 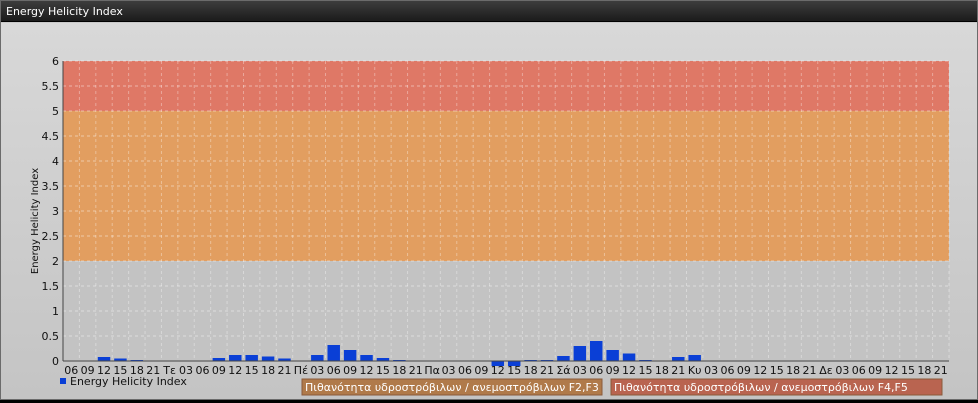 I want to click on y-tick-labels: 0 0.5 1 1.5 2 2.5 3 3.5 4 4.5 5 5.5 6, so click(x=51, y=211).